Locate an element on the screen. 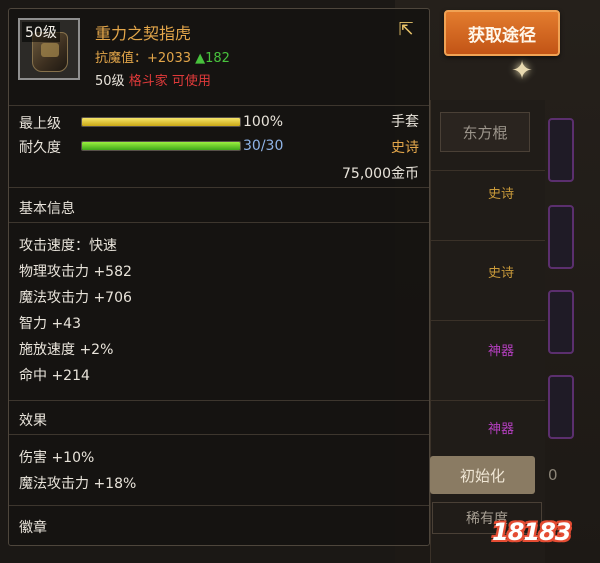  durability-bar-fill is located at coordinates (161, 146).